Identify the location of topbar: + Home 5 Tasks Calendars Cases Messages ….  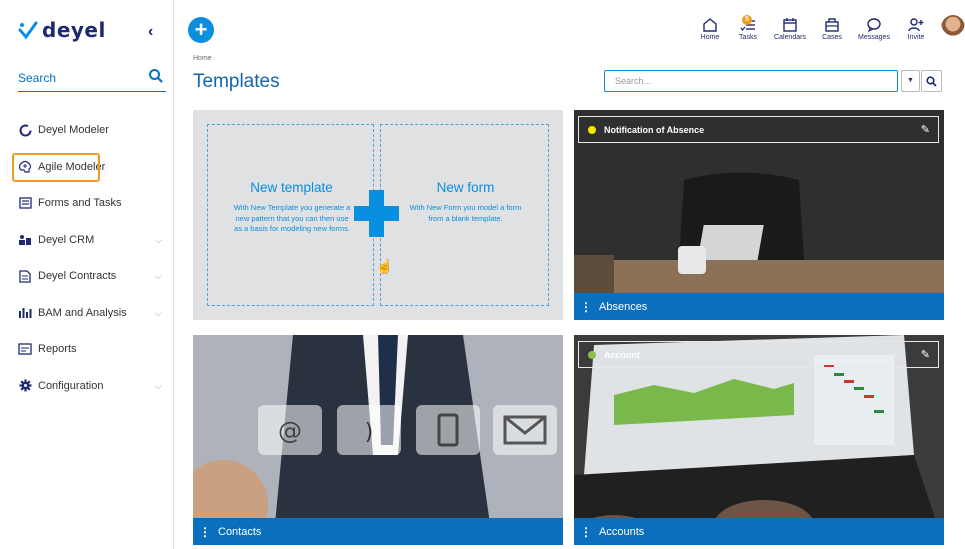
(569, 25).